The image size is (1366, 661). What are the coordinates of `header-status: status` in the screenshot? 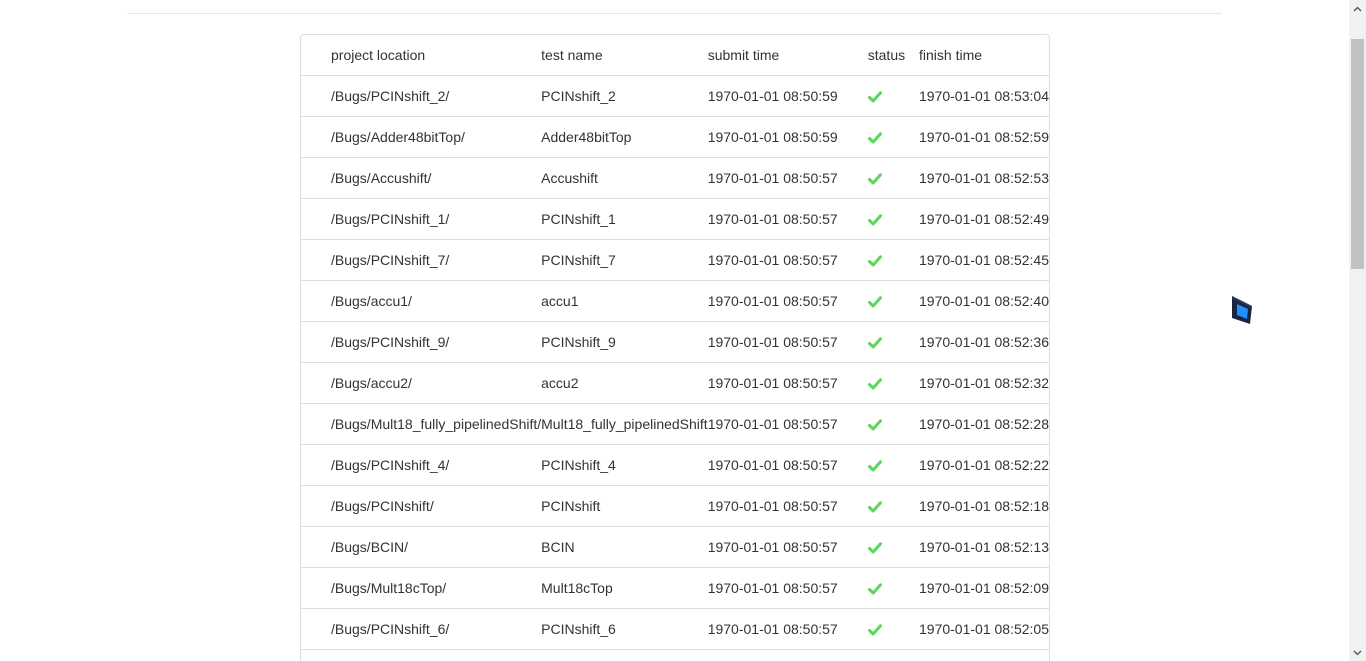 It's located at (893, 55).